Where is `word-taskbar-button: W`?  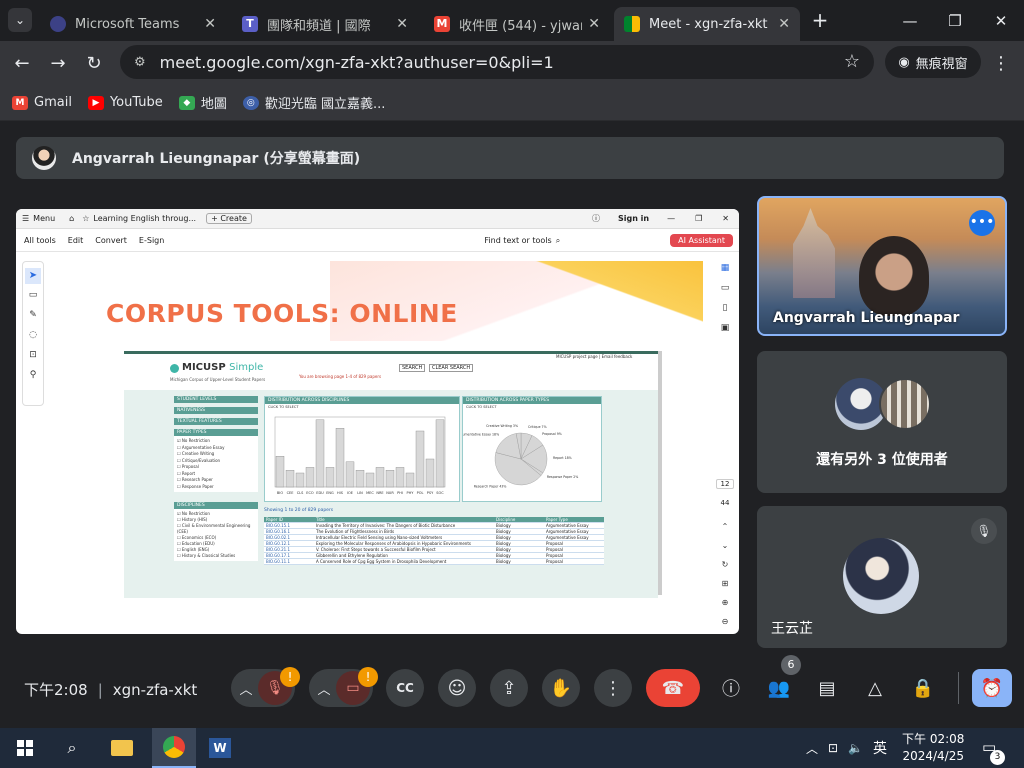 word-taskbar-button: W is located at coordinates (220, 748).